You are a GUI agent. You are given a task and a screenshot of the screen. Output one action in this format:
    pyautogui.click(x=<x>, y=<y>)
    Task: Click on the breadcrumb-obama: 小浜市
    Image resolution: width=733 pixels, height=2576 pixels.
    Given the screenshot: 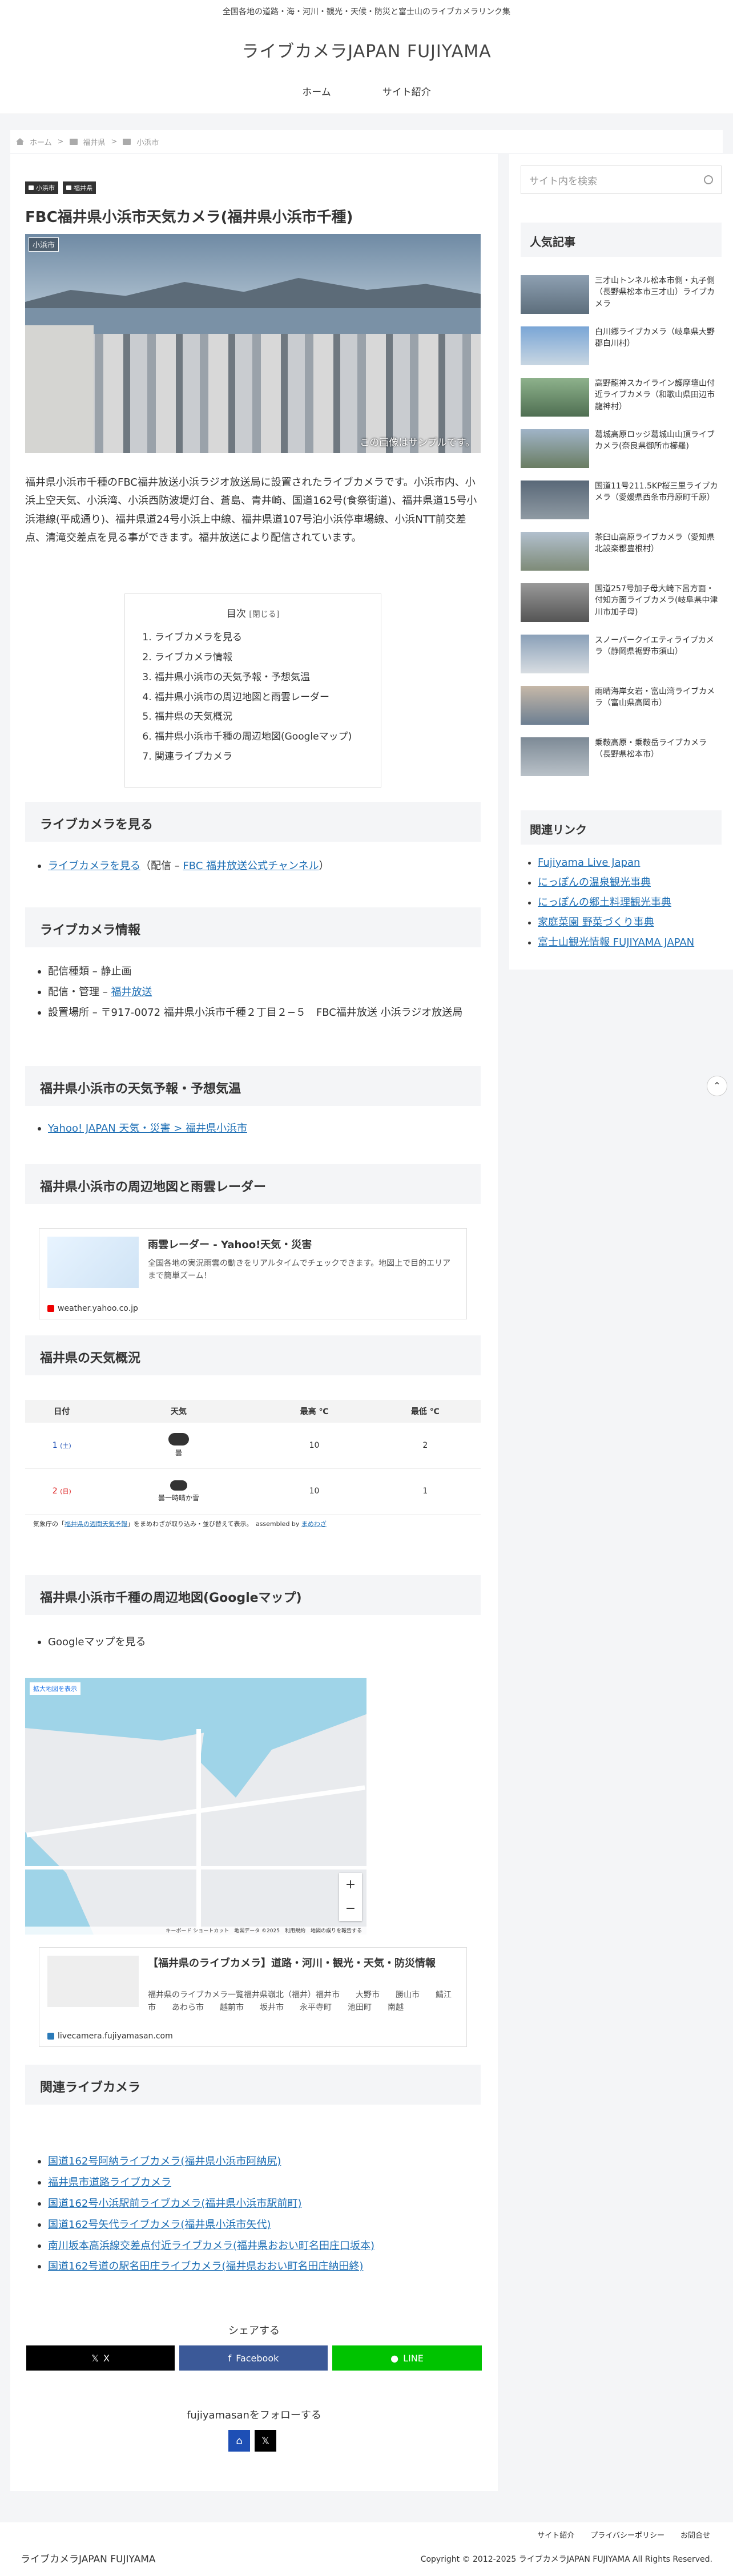 What is the action you would take?
    pyautogui.click(x=148, y=141)
    